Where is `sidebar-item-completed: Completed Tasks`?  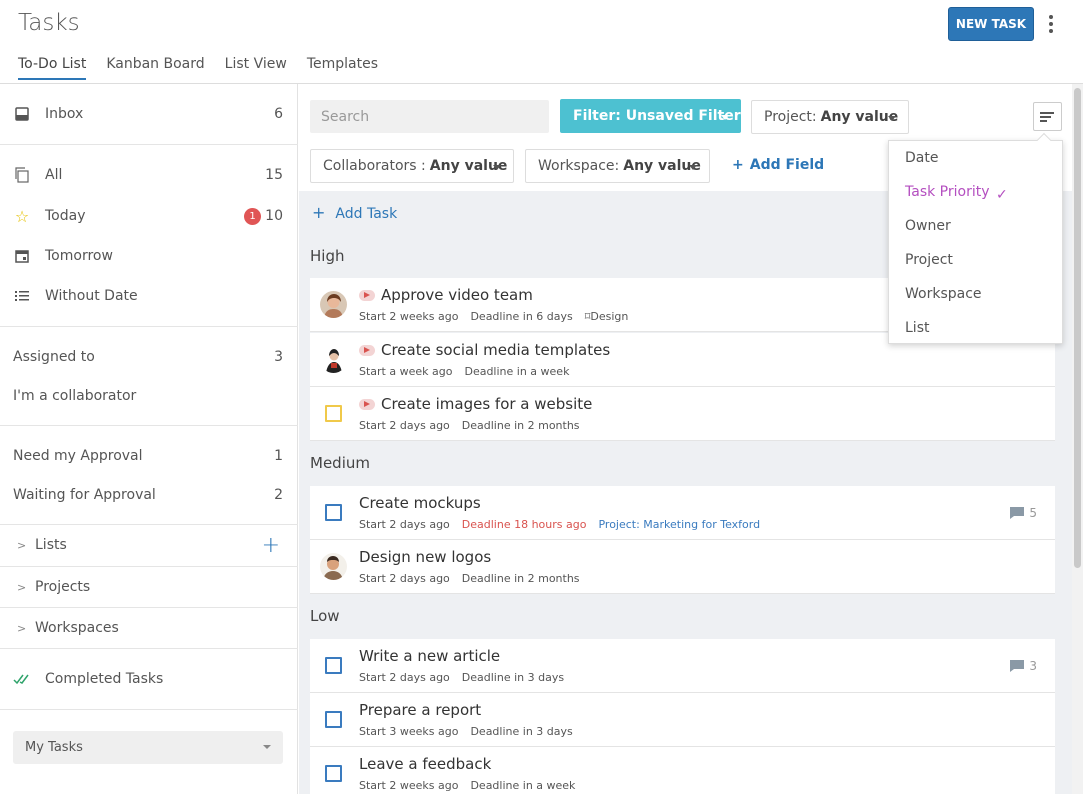
sidebar-item-completed: Completed Tasks is located at coordinates (149, 679).